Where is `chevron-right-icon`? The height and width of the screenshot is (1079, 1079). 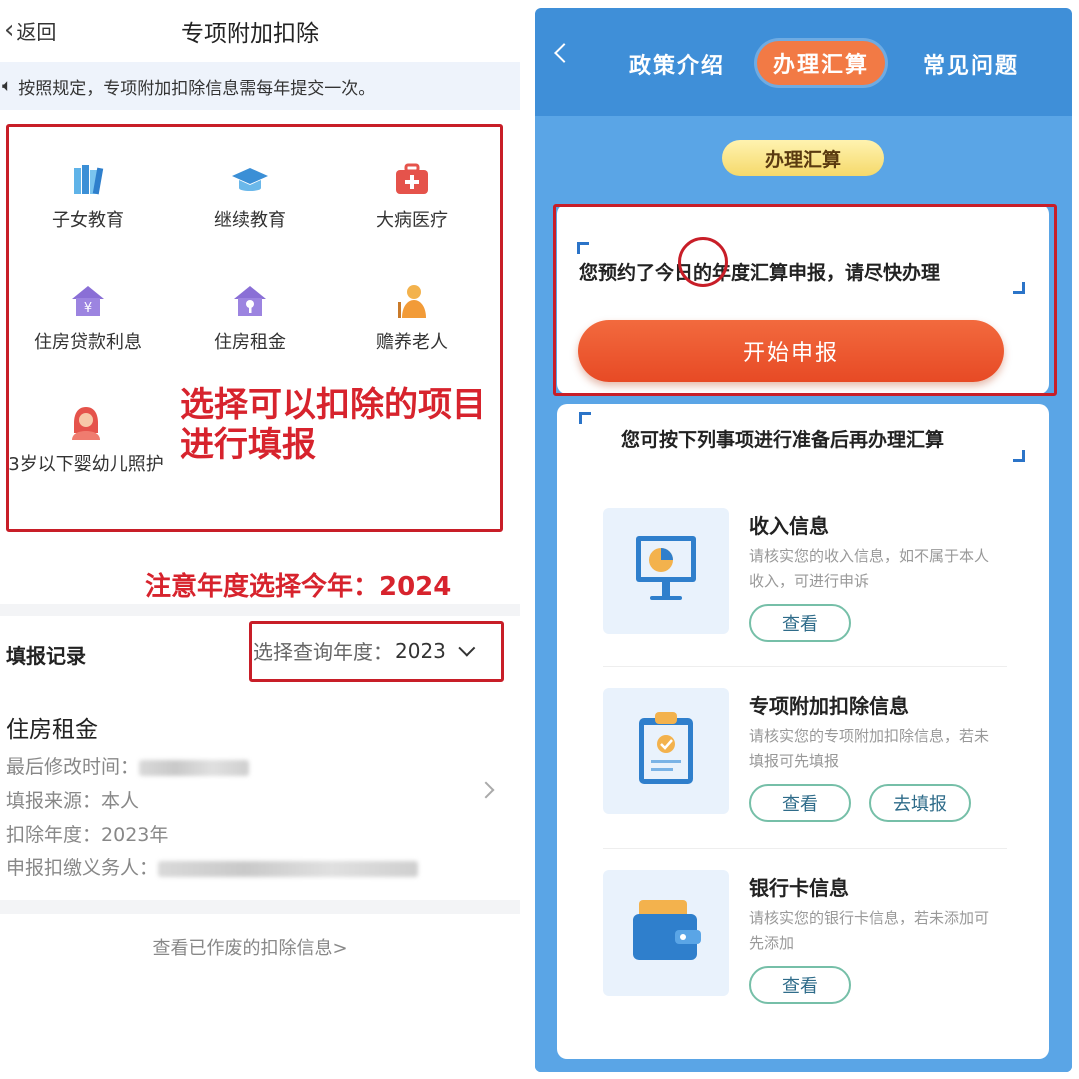
chevron-right-icon is located at coordinates (486, 790).